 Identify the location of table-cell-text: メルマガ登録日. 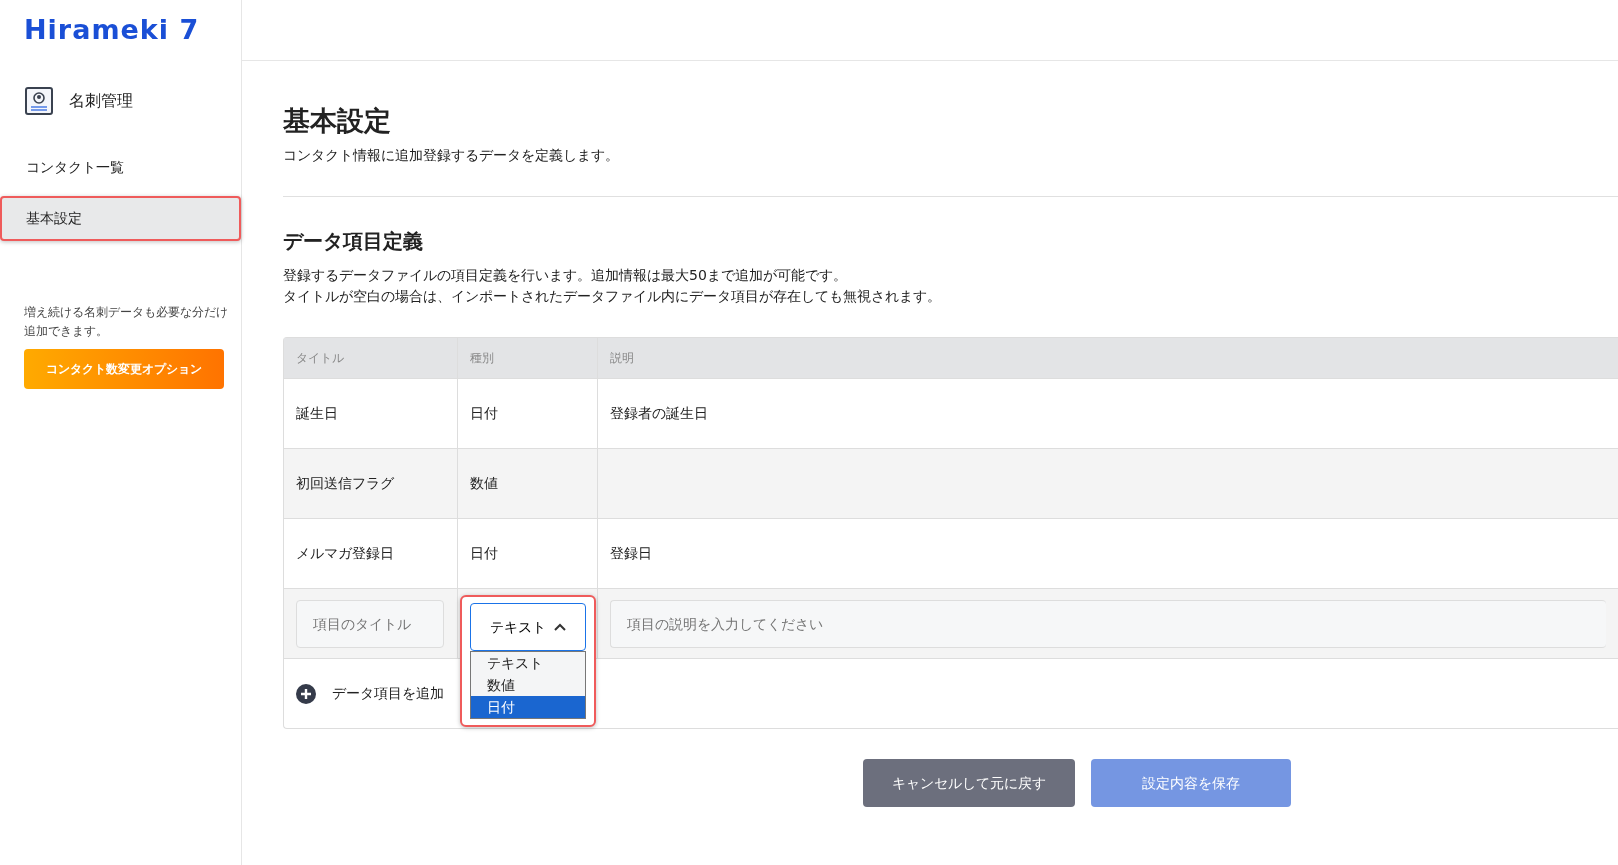
(345, 554).